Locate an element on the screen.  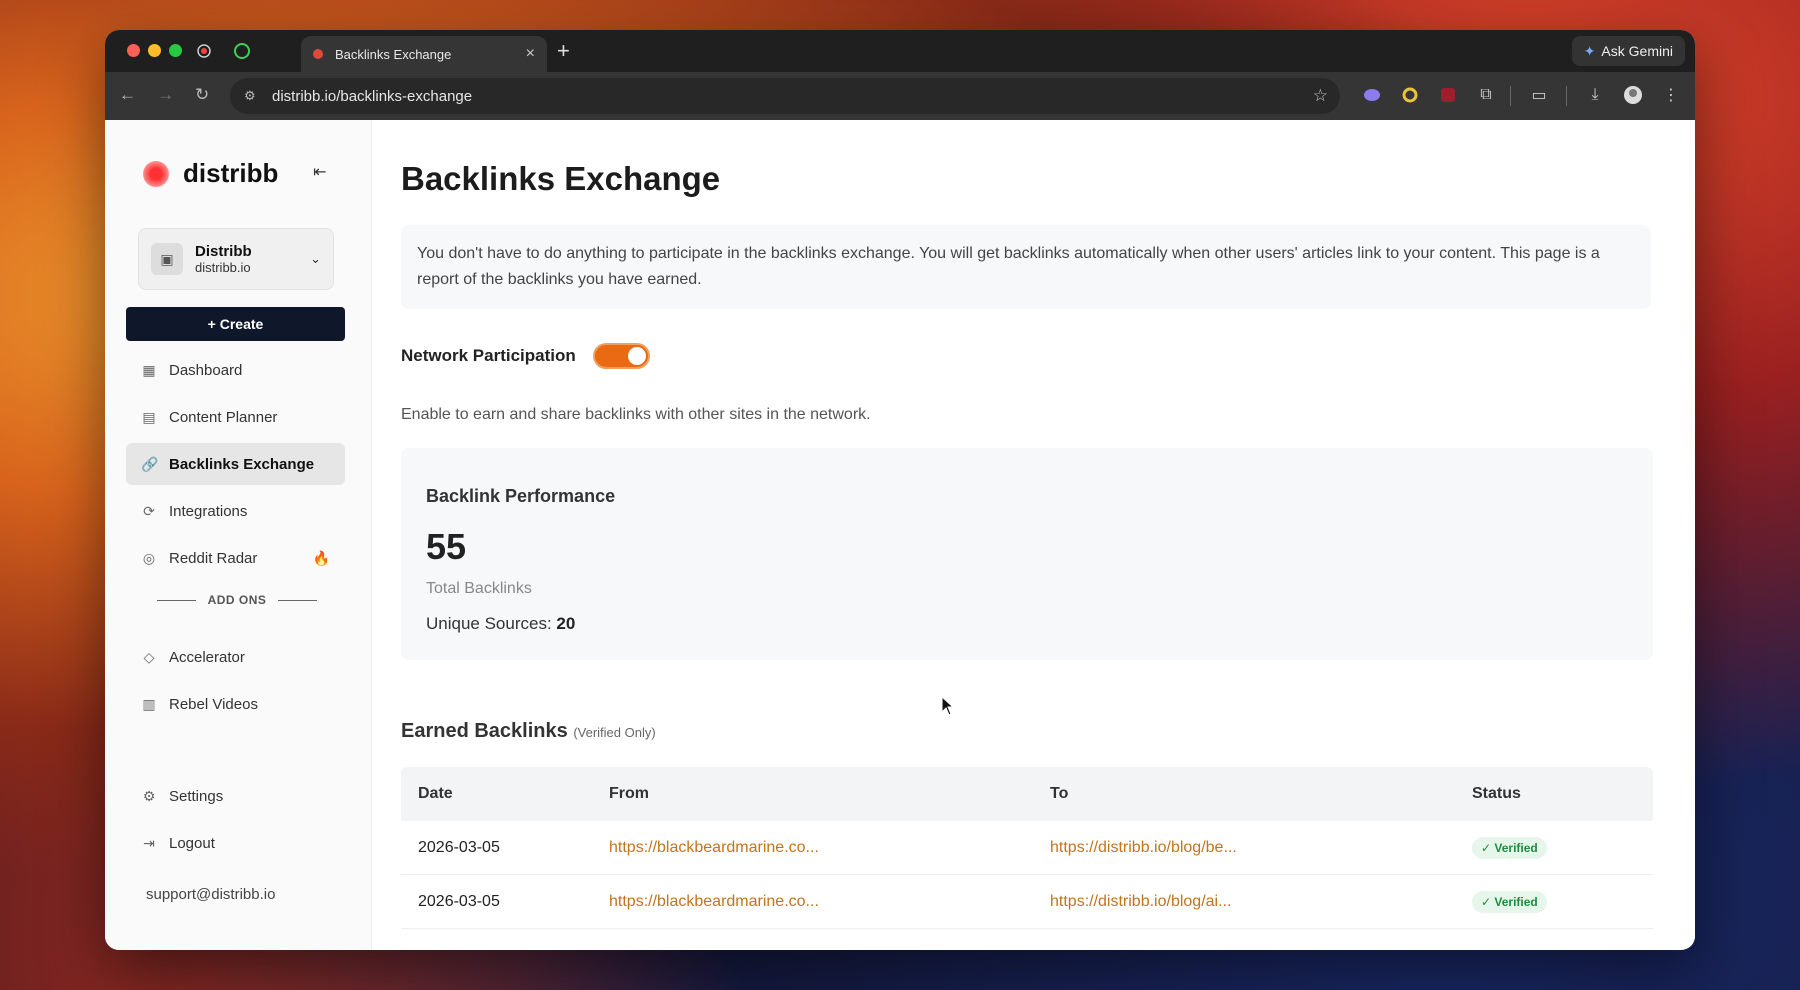
ghost-extension-icon is located at coordinates (1372, 95).